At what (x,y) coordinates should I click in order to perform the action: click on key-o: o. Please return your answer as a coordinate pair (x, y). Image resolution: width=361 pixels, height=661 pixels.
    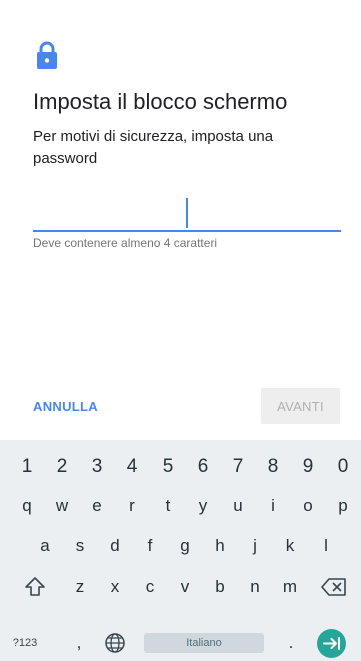
    Looking at the image, I should click on (308, 506).